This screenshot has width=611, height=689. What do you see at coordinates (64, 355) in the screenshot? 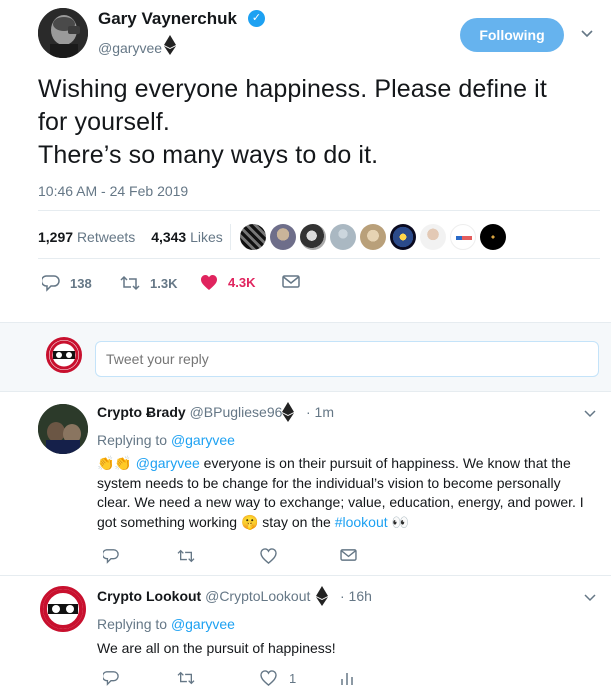
I see `current-user-avatar` at bounding box center [64, 355].